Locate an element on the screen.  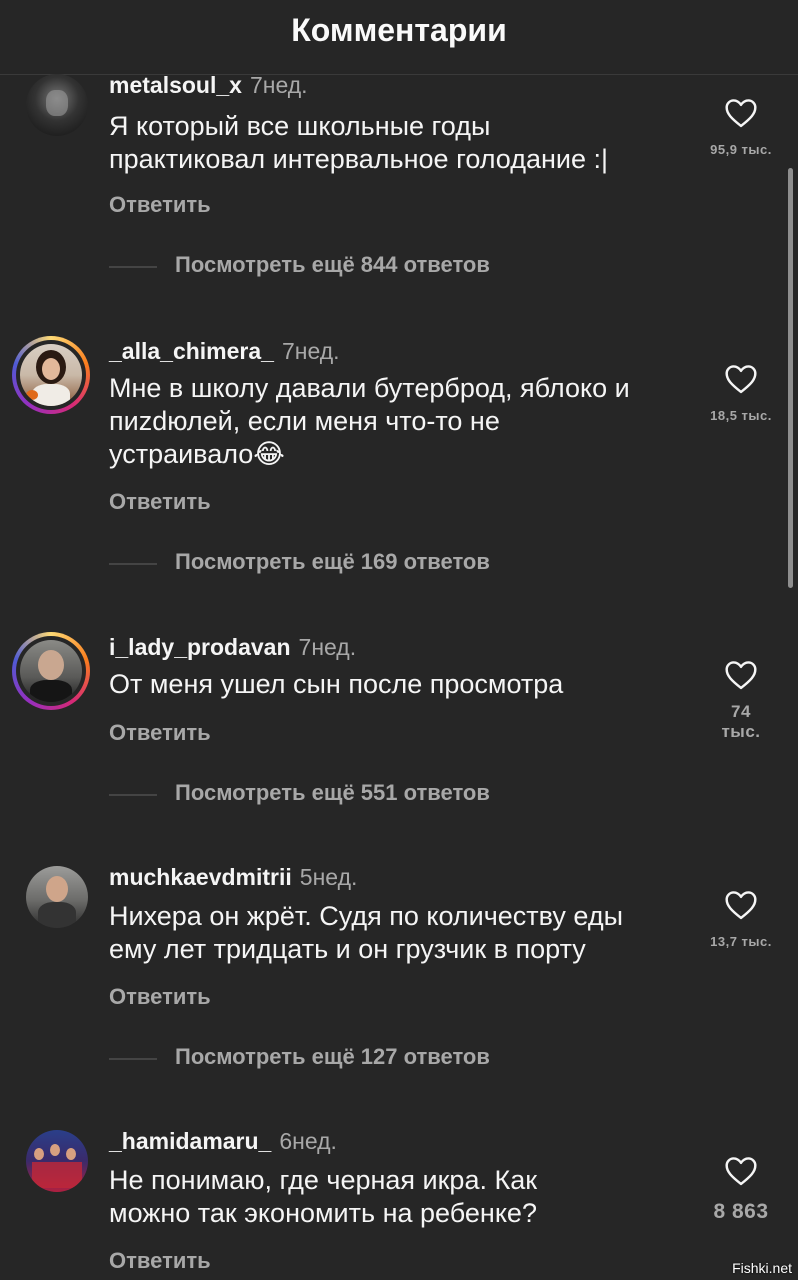
comment-text-line: От меня ушел сын после просмотра is located at coordinates (336, 684).